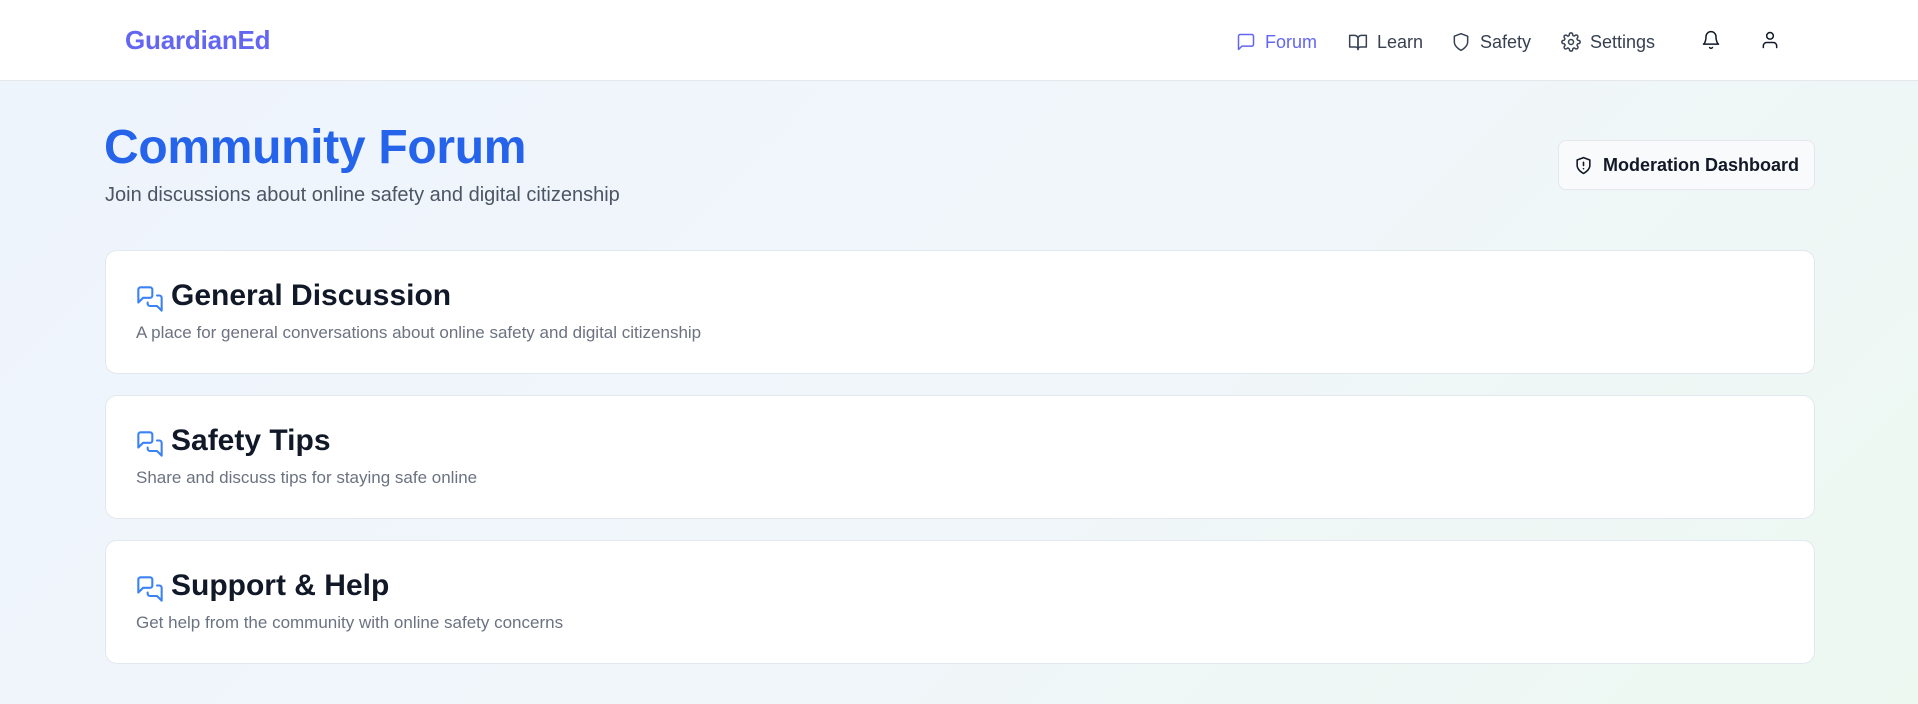 The height and width of the screenshot is (704, 1918). I want to click on notifications-button, so click(1711, 40).